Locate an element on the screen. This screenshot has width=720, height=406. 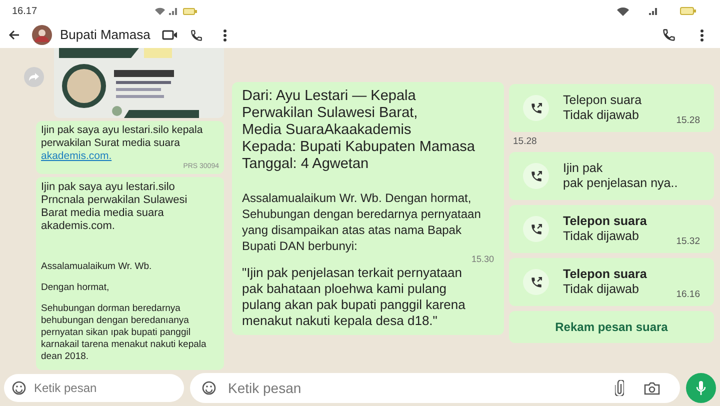
message-text: Sehubungan dorman beredarnya behubungan dengan beredanıanya pernyatan sikan ıpak bupati panggil karnakail tarena menakut nakuti kepala dean 2018. is located at coordinates (124, 333).